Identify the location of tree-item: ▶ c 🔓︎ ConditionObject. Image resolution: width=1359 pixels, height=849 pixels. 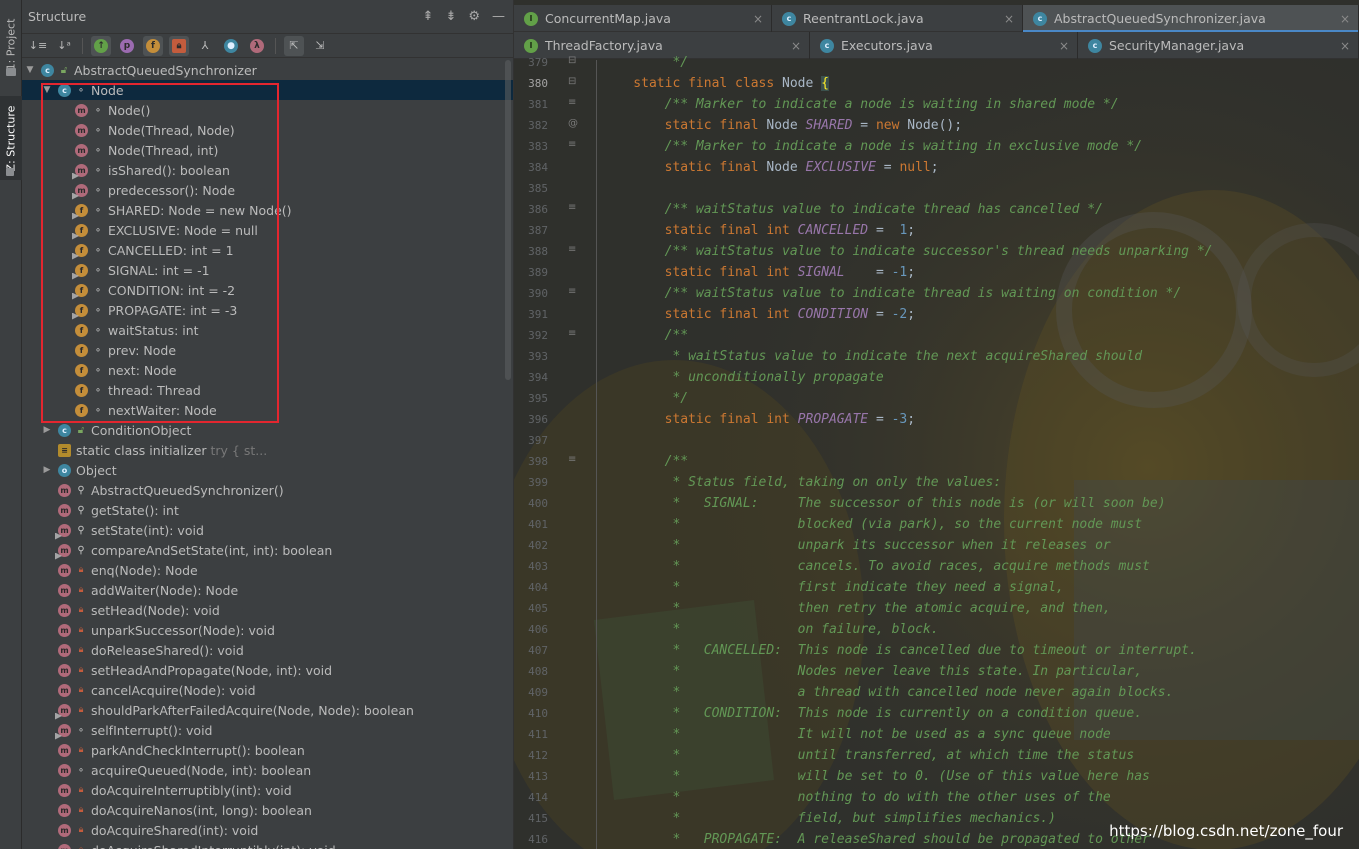
(267, 430).